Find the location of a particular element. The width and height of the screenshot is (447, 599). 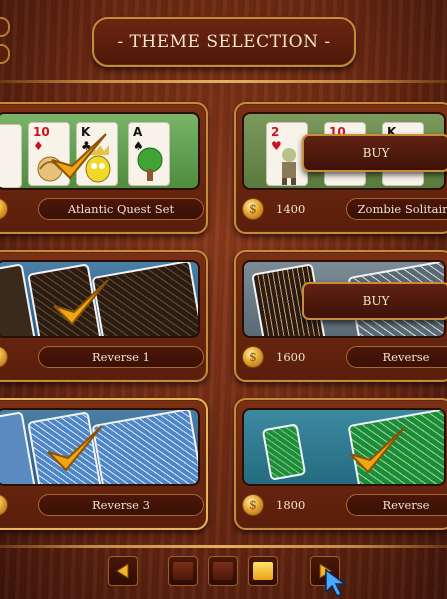

page-title: - THEME SELECTION - is located at coordinates (224, 42).